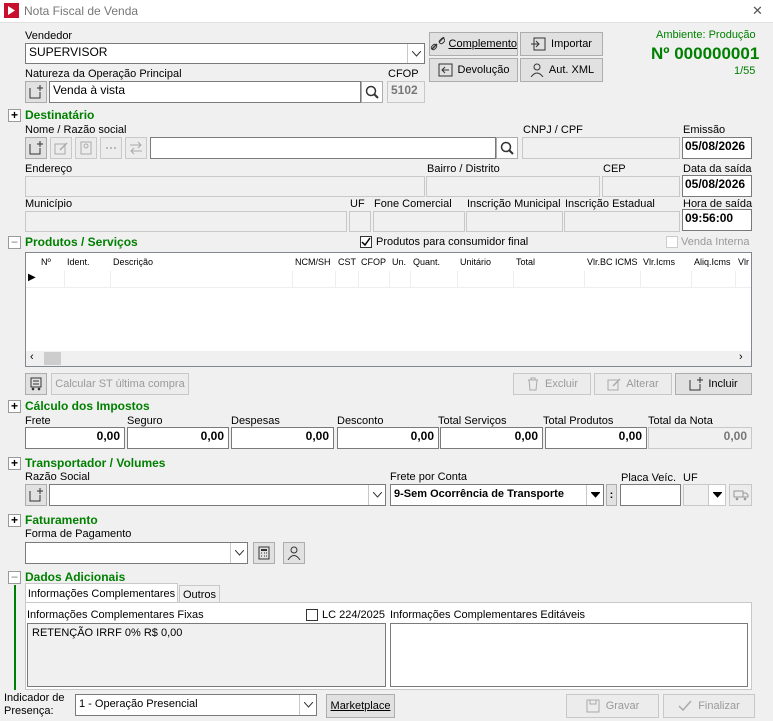 This screenshot has width=773, height=721. I want to click on total-servicos-label: Total Serviços, so click(472, 421).